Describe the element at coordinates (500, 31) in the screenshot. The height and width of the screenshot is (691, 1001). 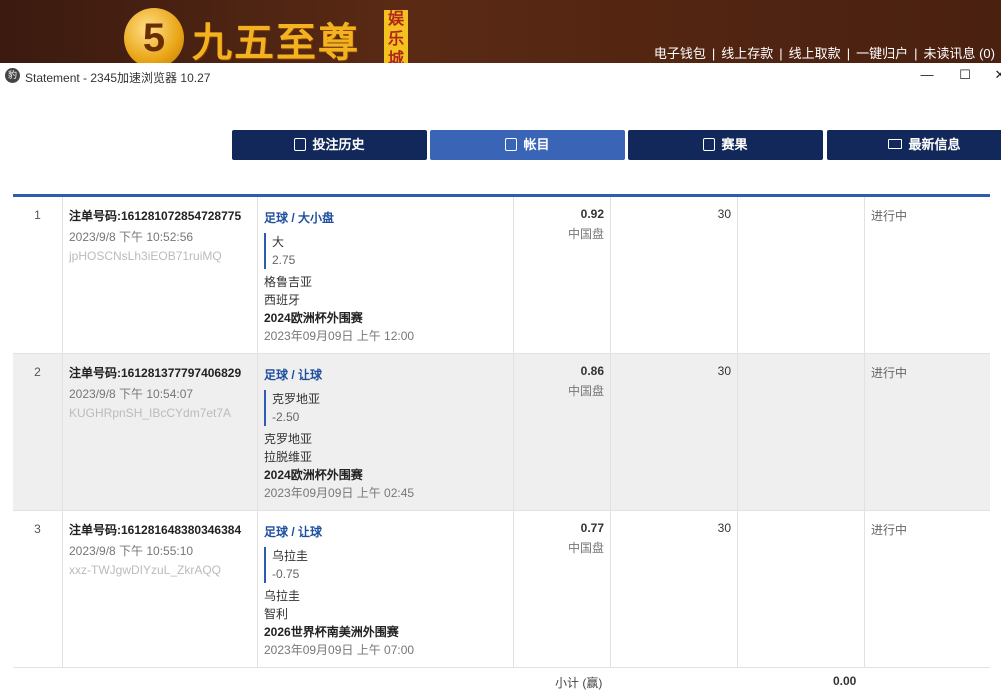
I see `site-banner: 5 九五至尊 娱乐城 电子钱包 | 线上存款 | 线上取款 | 一键归户 | 未读讯息 (0)` at that location.